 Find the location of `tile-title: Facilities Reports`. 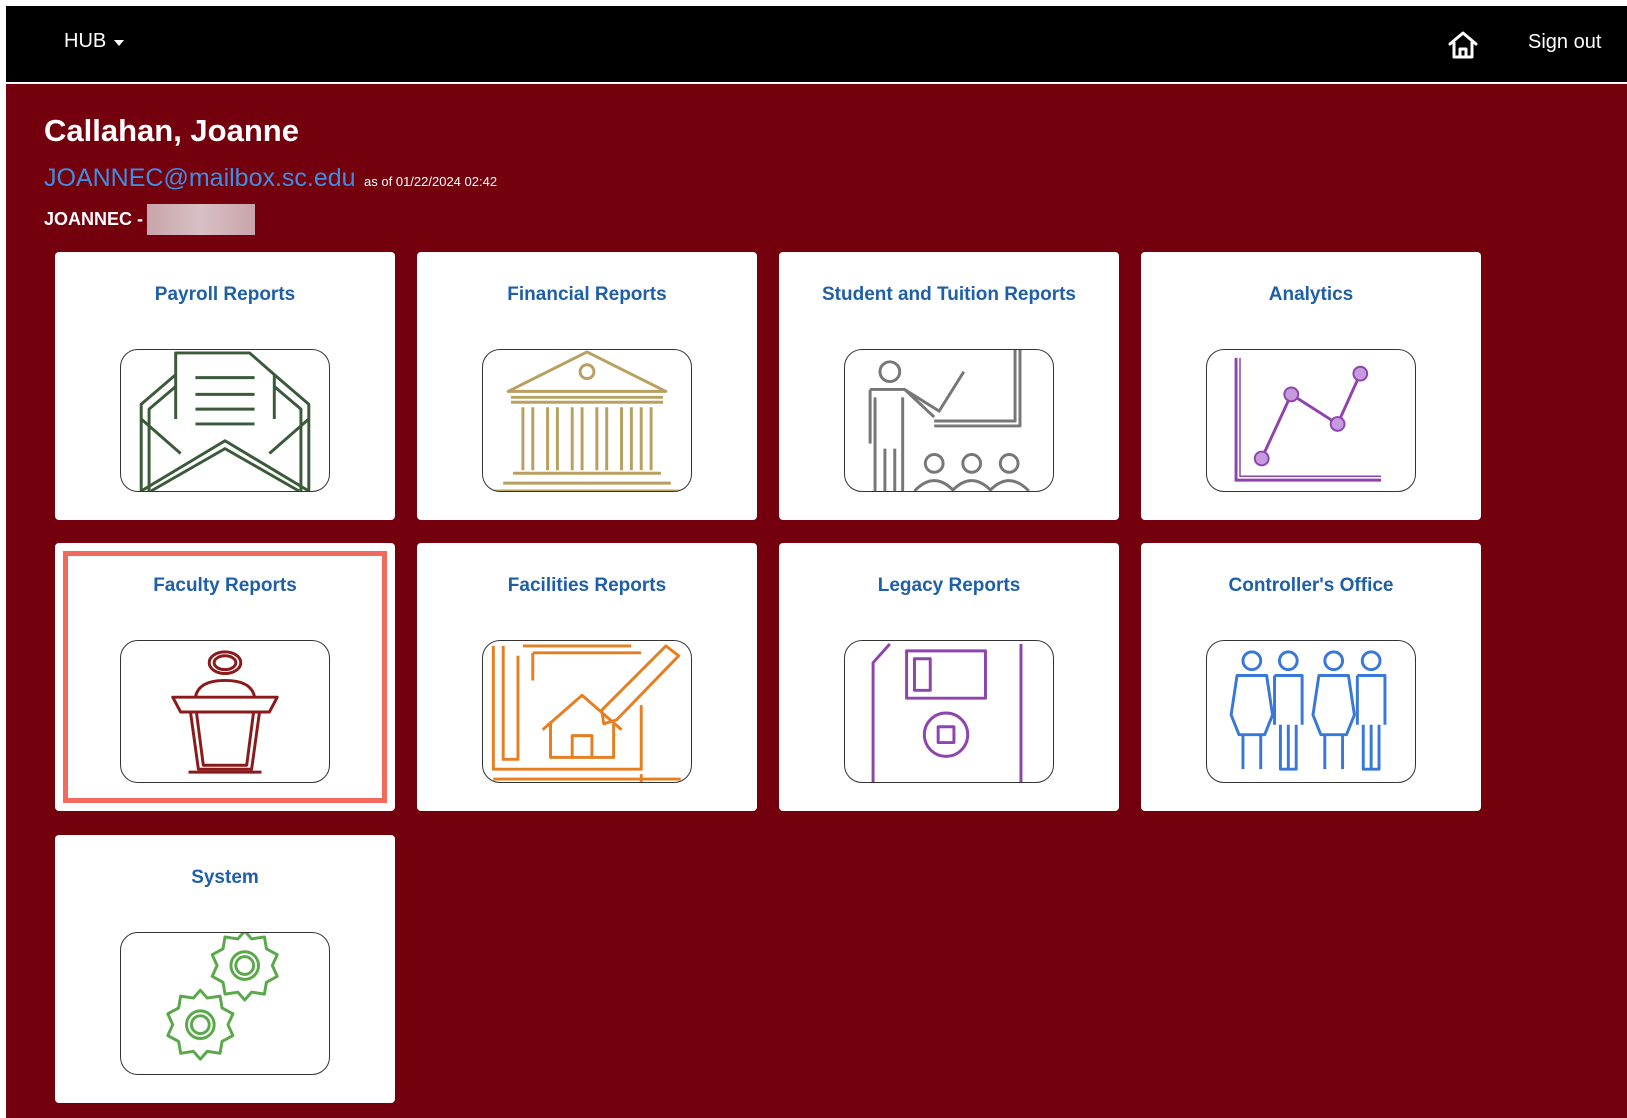

tile-title: Facilities Reports is located at coordinates (587, 585).